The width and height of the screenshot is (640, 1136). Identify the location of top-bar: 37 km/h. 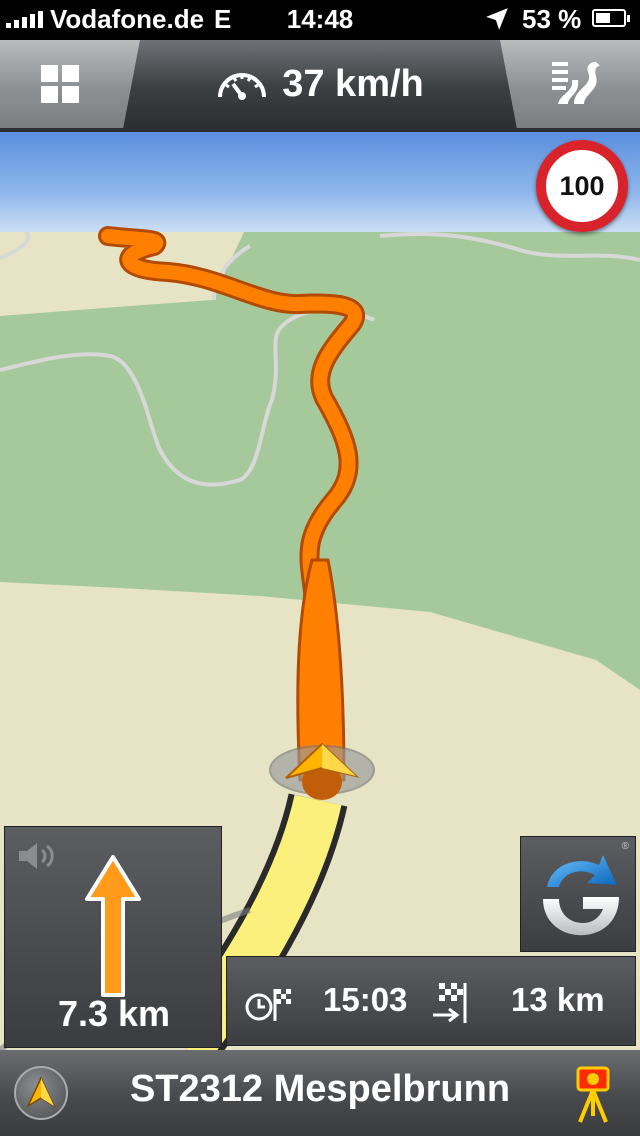
(320, 86).